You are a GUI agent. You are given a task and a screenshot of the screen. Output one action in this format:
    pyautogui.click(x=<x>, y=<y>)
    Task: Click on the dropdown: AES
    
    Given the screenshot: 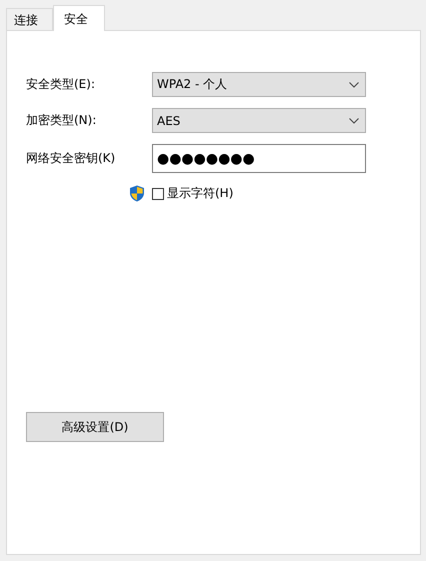 What is the action you would take?
    pyautogui.click(x=259, y=120)
    